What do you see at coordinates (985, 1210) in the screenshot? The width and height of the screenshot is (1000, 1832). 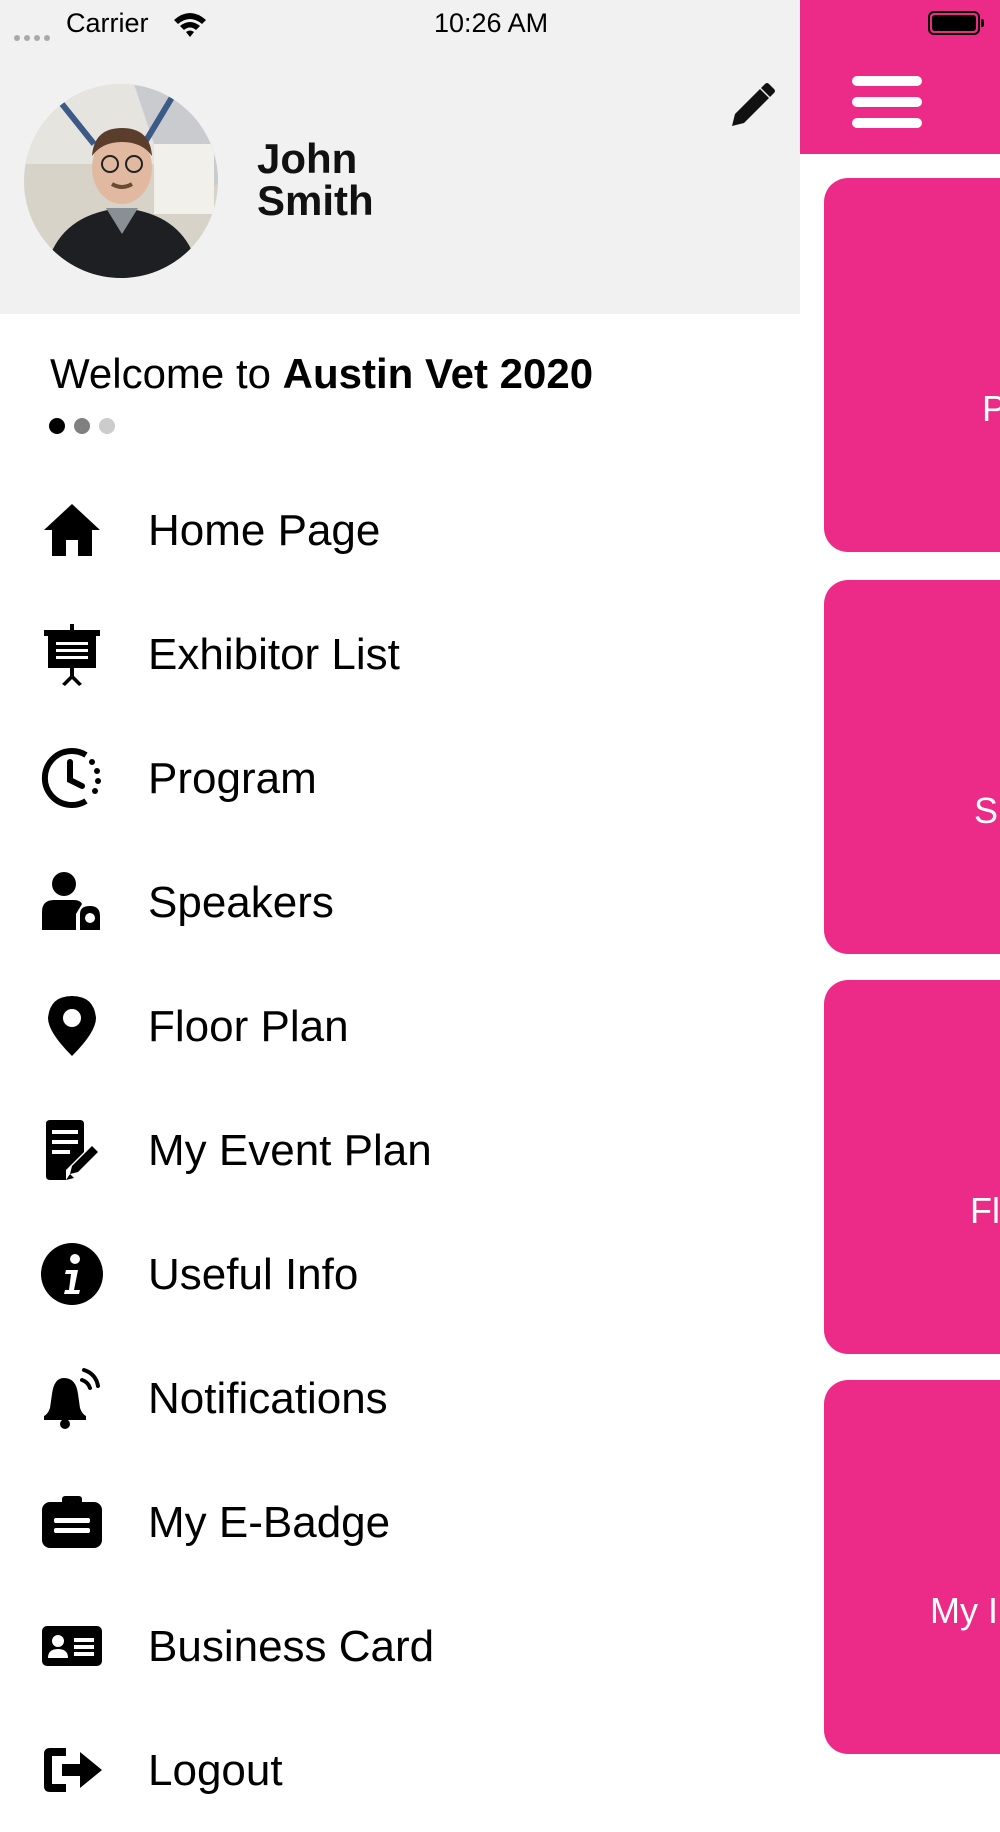 I see `tile-label: Fl` at bounding box center [985, 1210].